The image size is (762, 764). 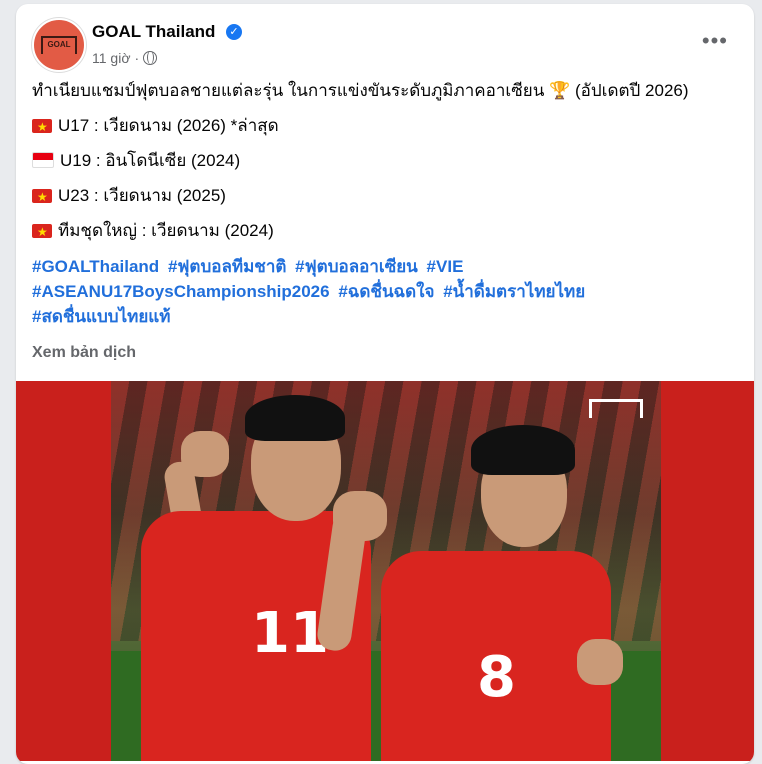 What do you see at coordinates (386, 291) in the screenshot?
I see `hashtag-link: #ฉดชื่นฉดใจ` at bounding box center [386, 291].